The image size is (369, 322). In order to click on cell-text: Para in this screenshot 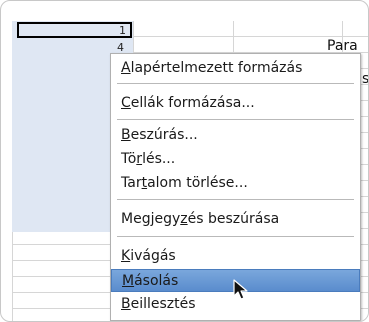, I will do `click(342, 46)`.